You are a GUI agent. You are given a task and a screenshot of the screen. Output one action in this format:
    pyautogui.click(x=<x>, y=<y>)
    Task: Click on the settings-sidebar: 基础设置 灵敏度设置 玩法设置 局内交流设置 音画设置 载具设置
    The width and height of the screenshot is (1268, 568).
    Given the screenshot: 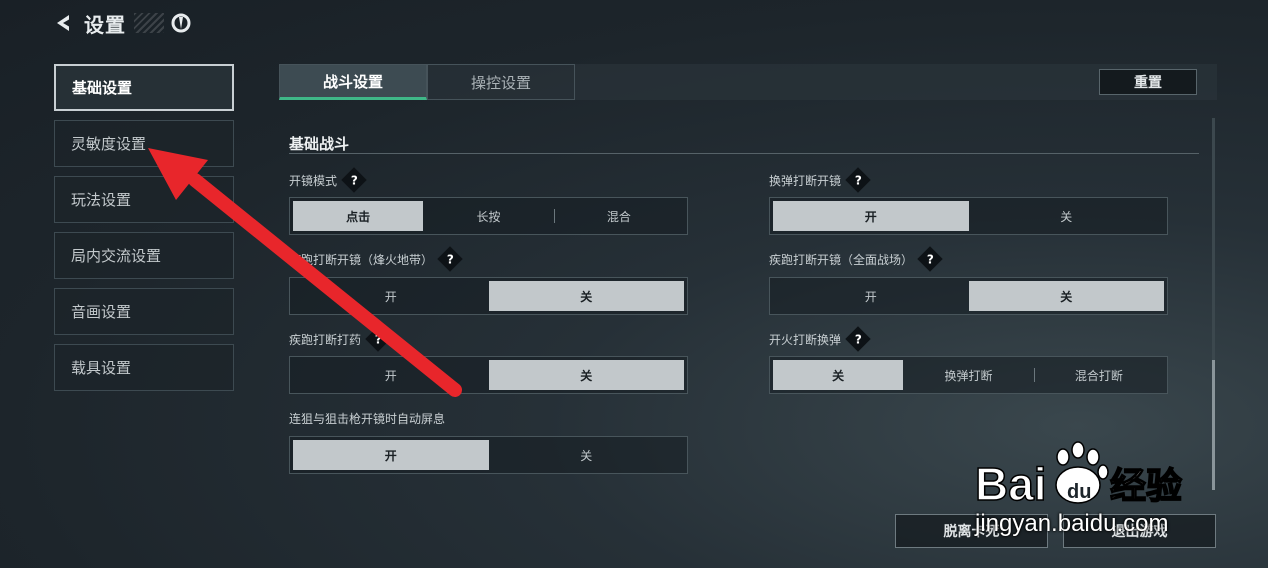 What is the action you would take?
    pyautogui.click(x=144, y=232)
    